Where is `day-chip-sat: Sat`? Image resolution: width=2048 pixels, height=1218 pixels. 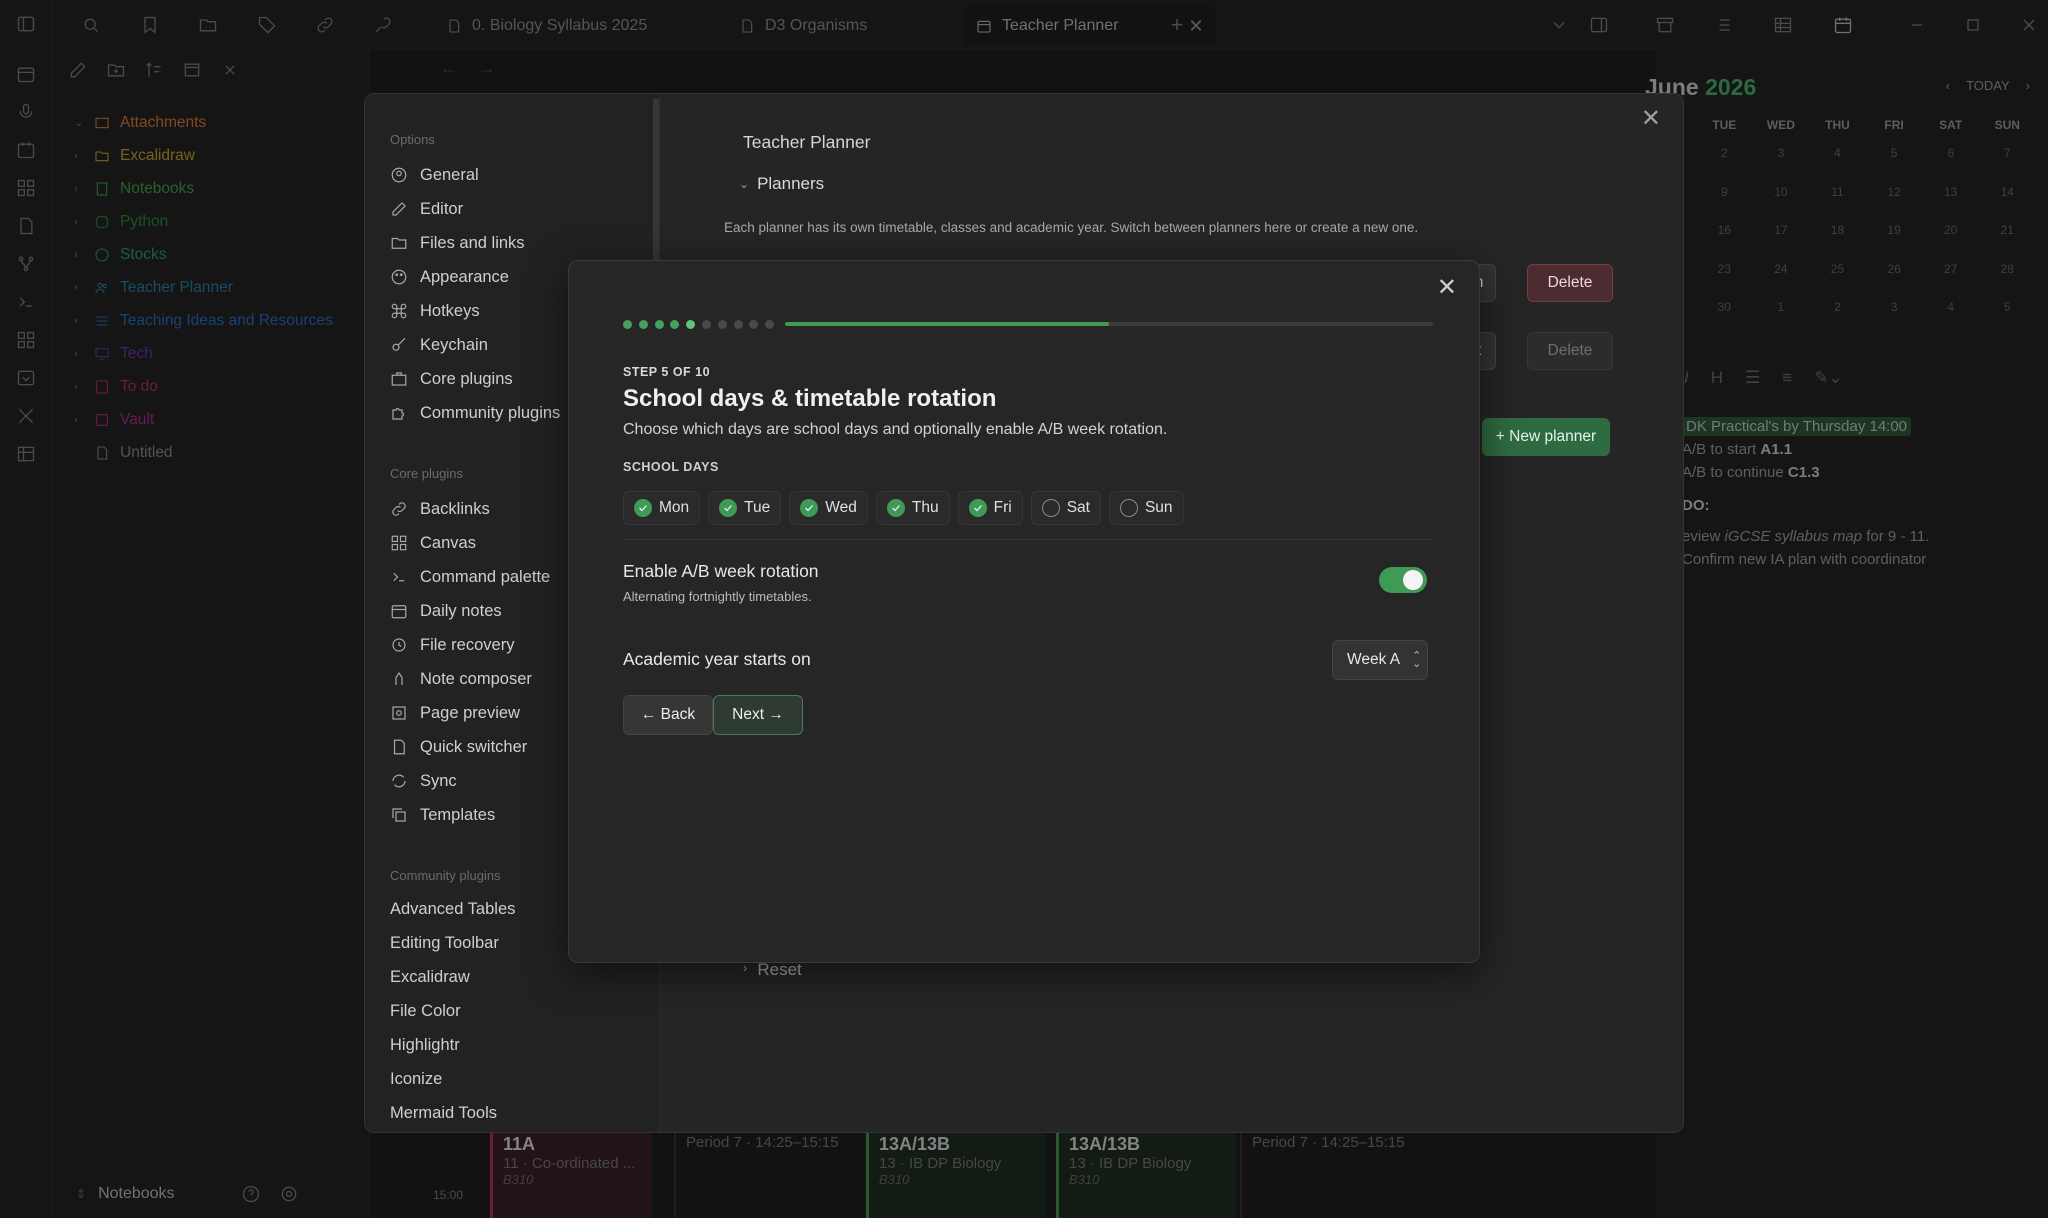 day-chip-sat: Sat is located at coordinates (1065, 508).